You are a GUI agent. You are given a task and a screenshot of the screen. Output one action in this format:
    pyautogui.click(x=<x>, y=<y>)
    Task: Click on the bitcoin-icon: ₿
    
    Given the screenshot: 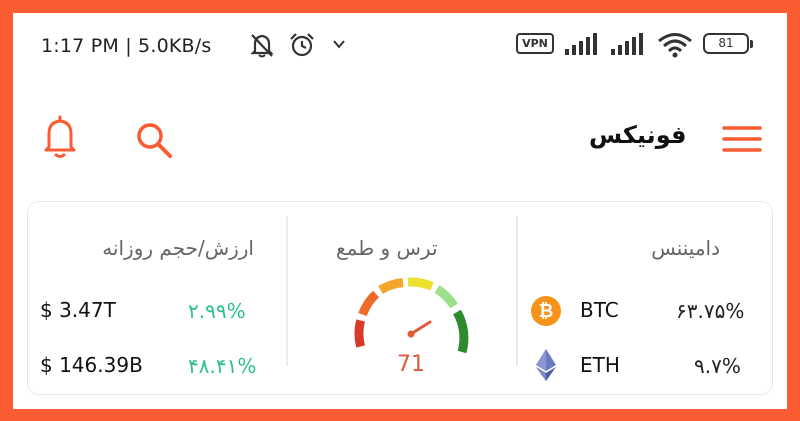 What is the action you would take?
    pyautogui.click(x=546, y=313)
    